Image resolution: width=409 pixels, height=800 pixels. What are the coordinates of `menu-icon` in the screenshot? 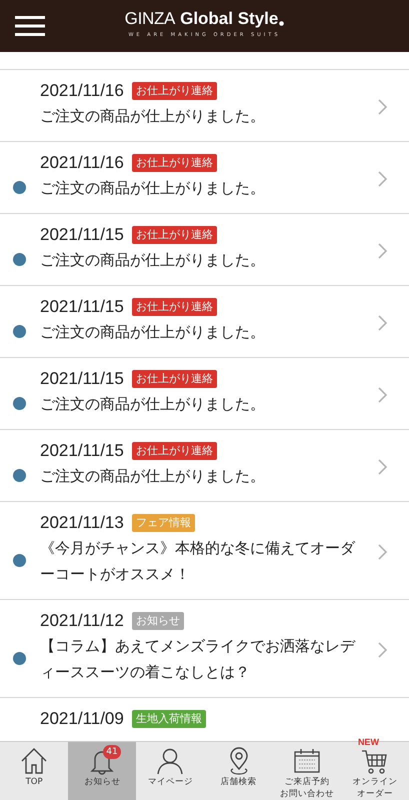 It's located at (30, 26).